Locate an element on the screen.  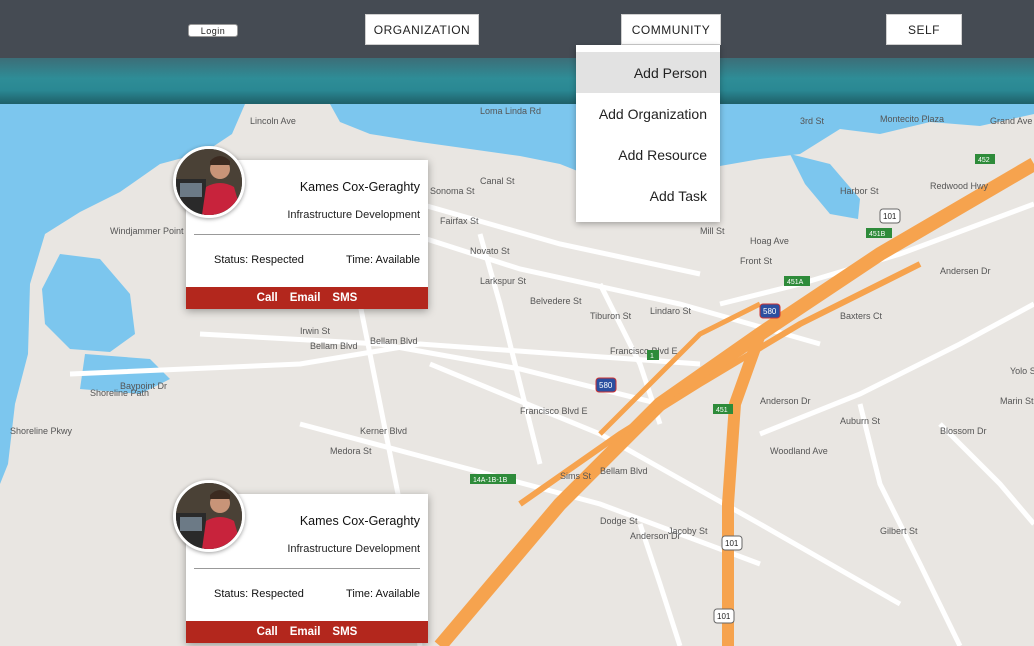
street-label: Novato St is located at coordinates (490, 251).